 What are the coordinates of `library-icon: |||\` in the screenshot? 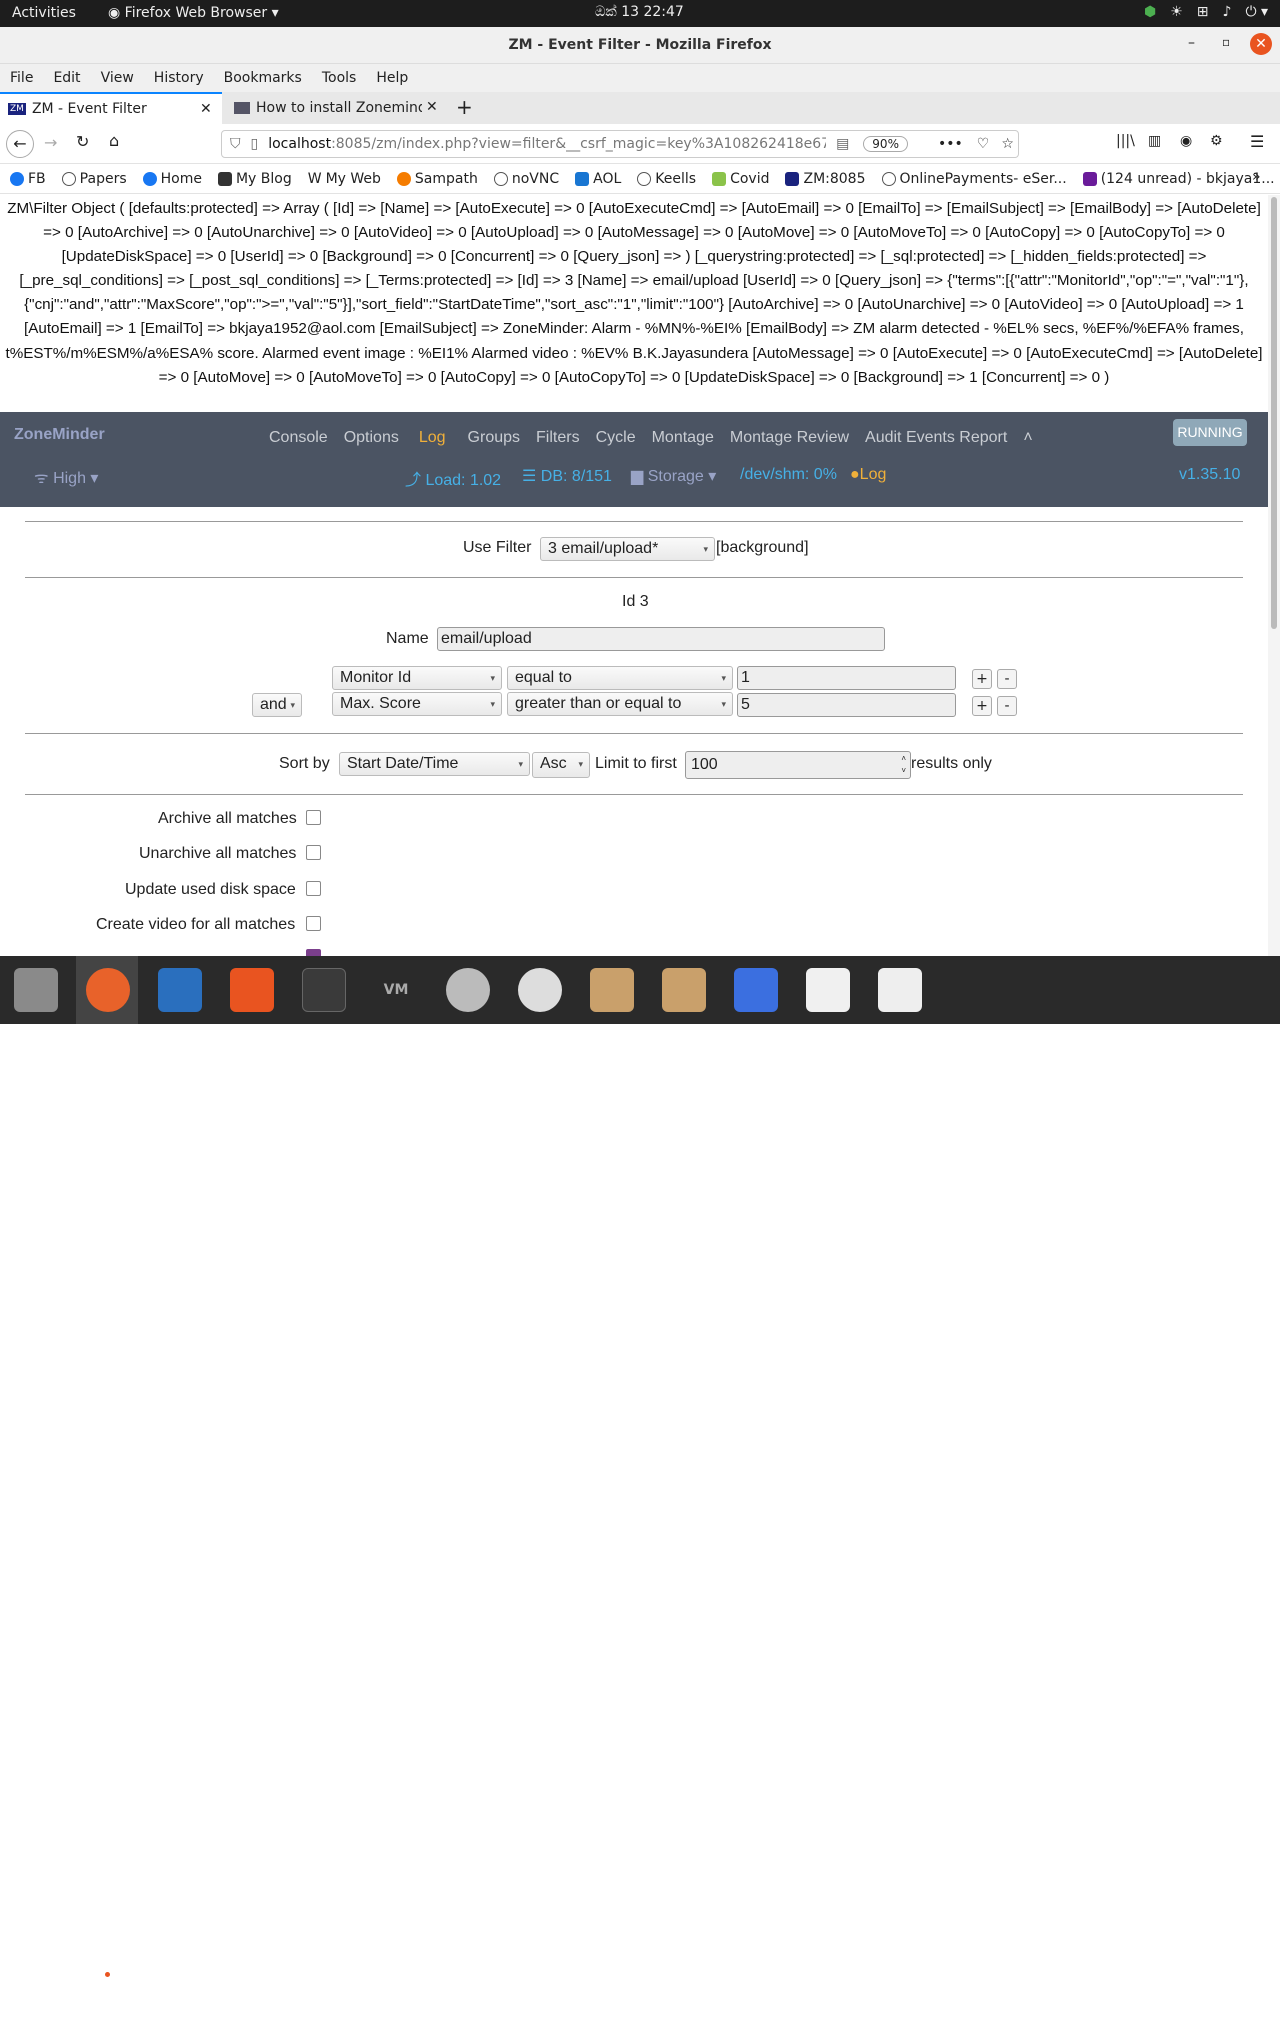 It's located at (1125, 141).